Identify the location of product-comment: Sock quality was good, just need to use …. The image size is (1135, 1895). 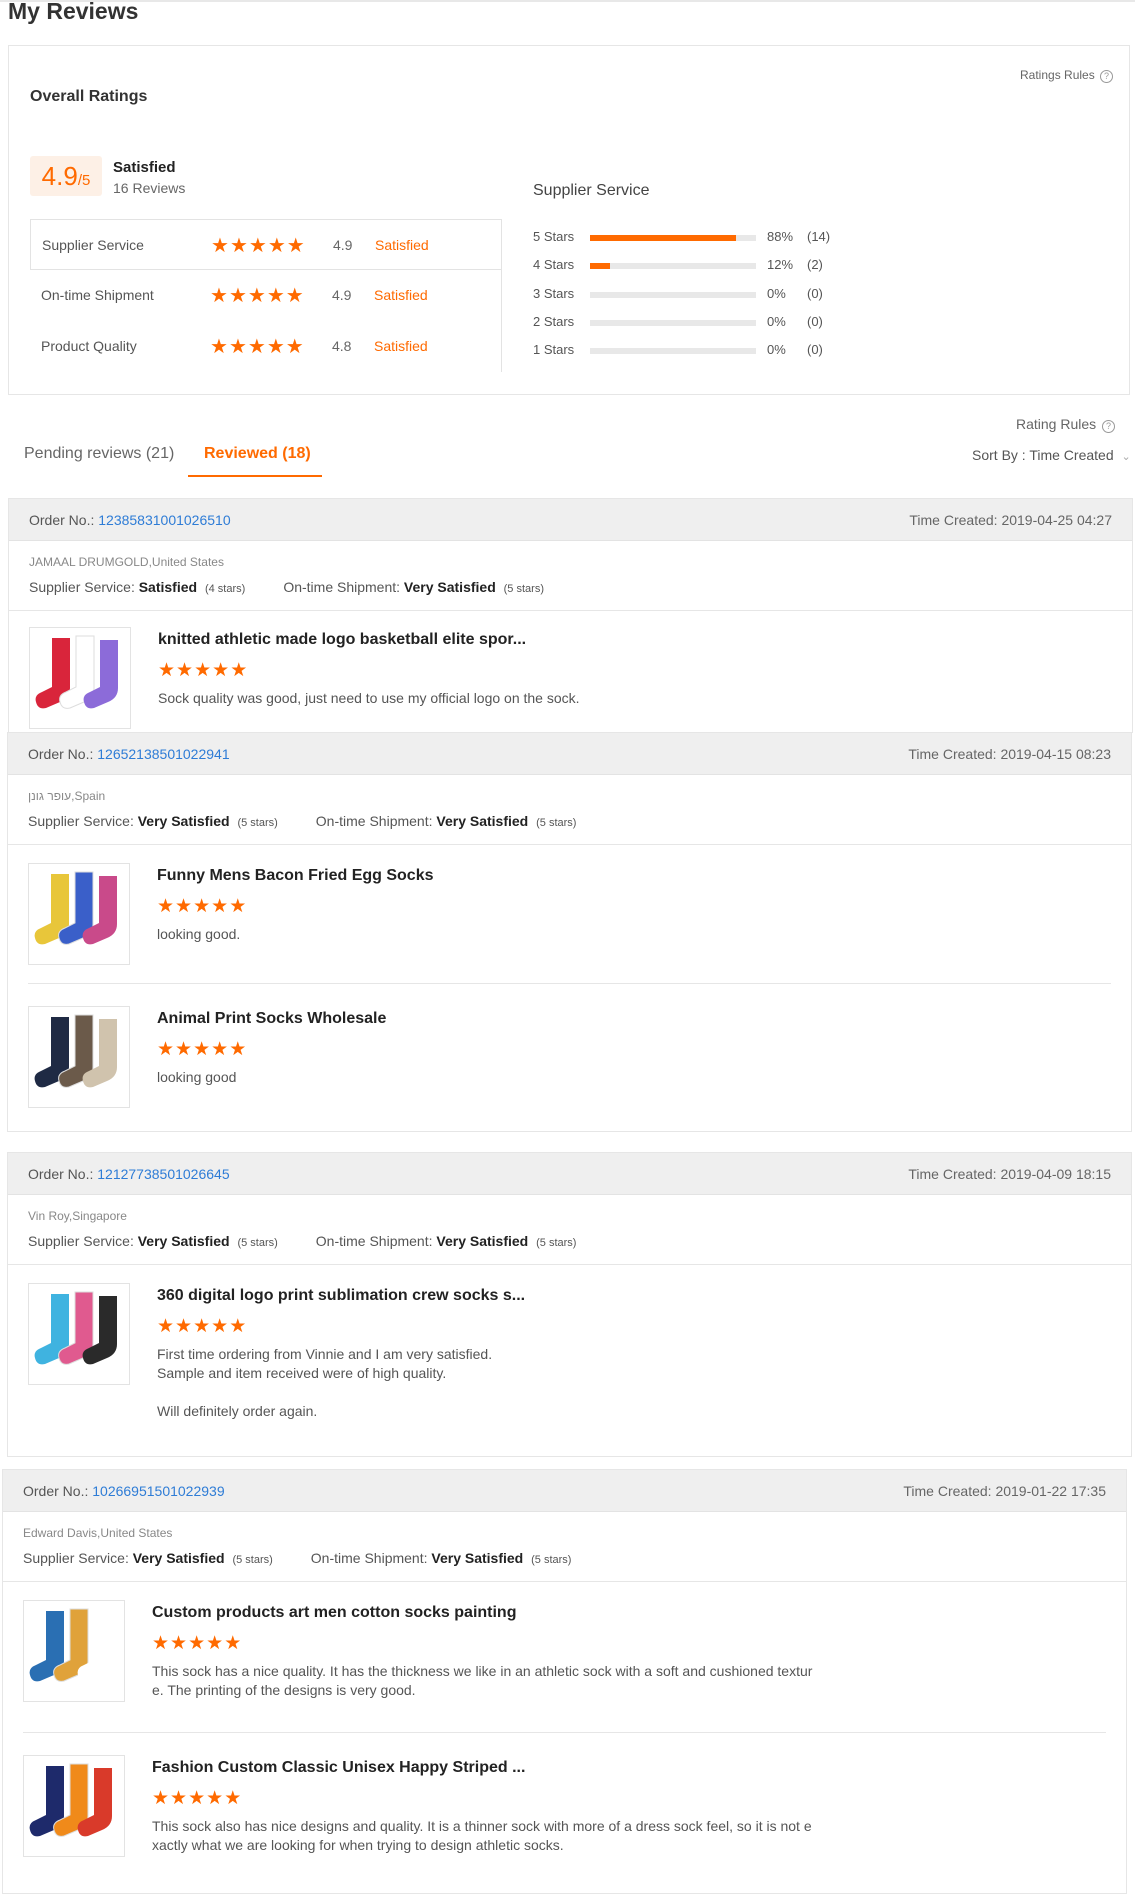
(508, 698).